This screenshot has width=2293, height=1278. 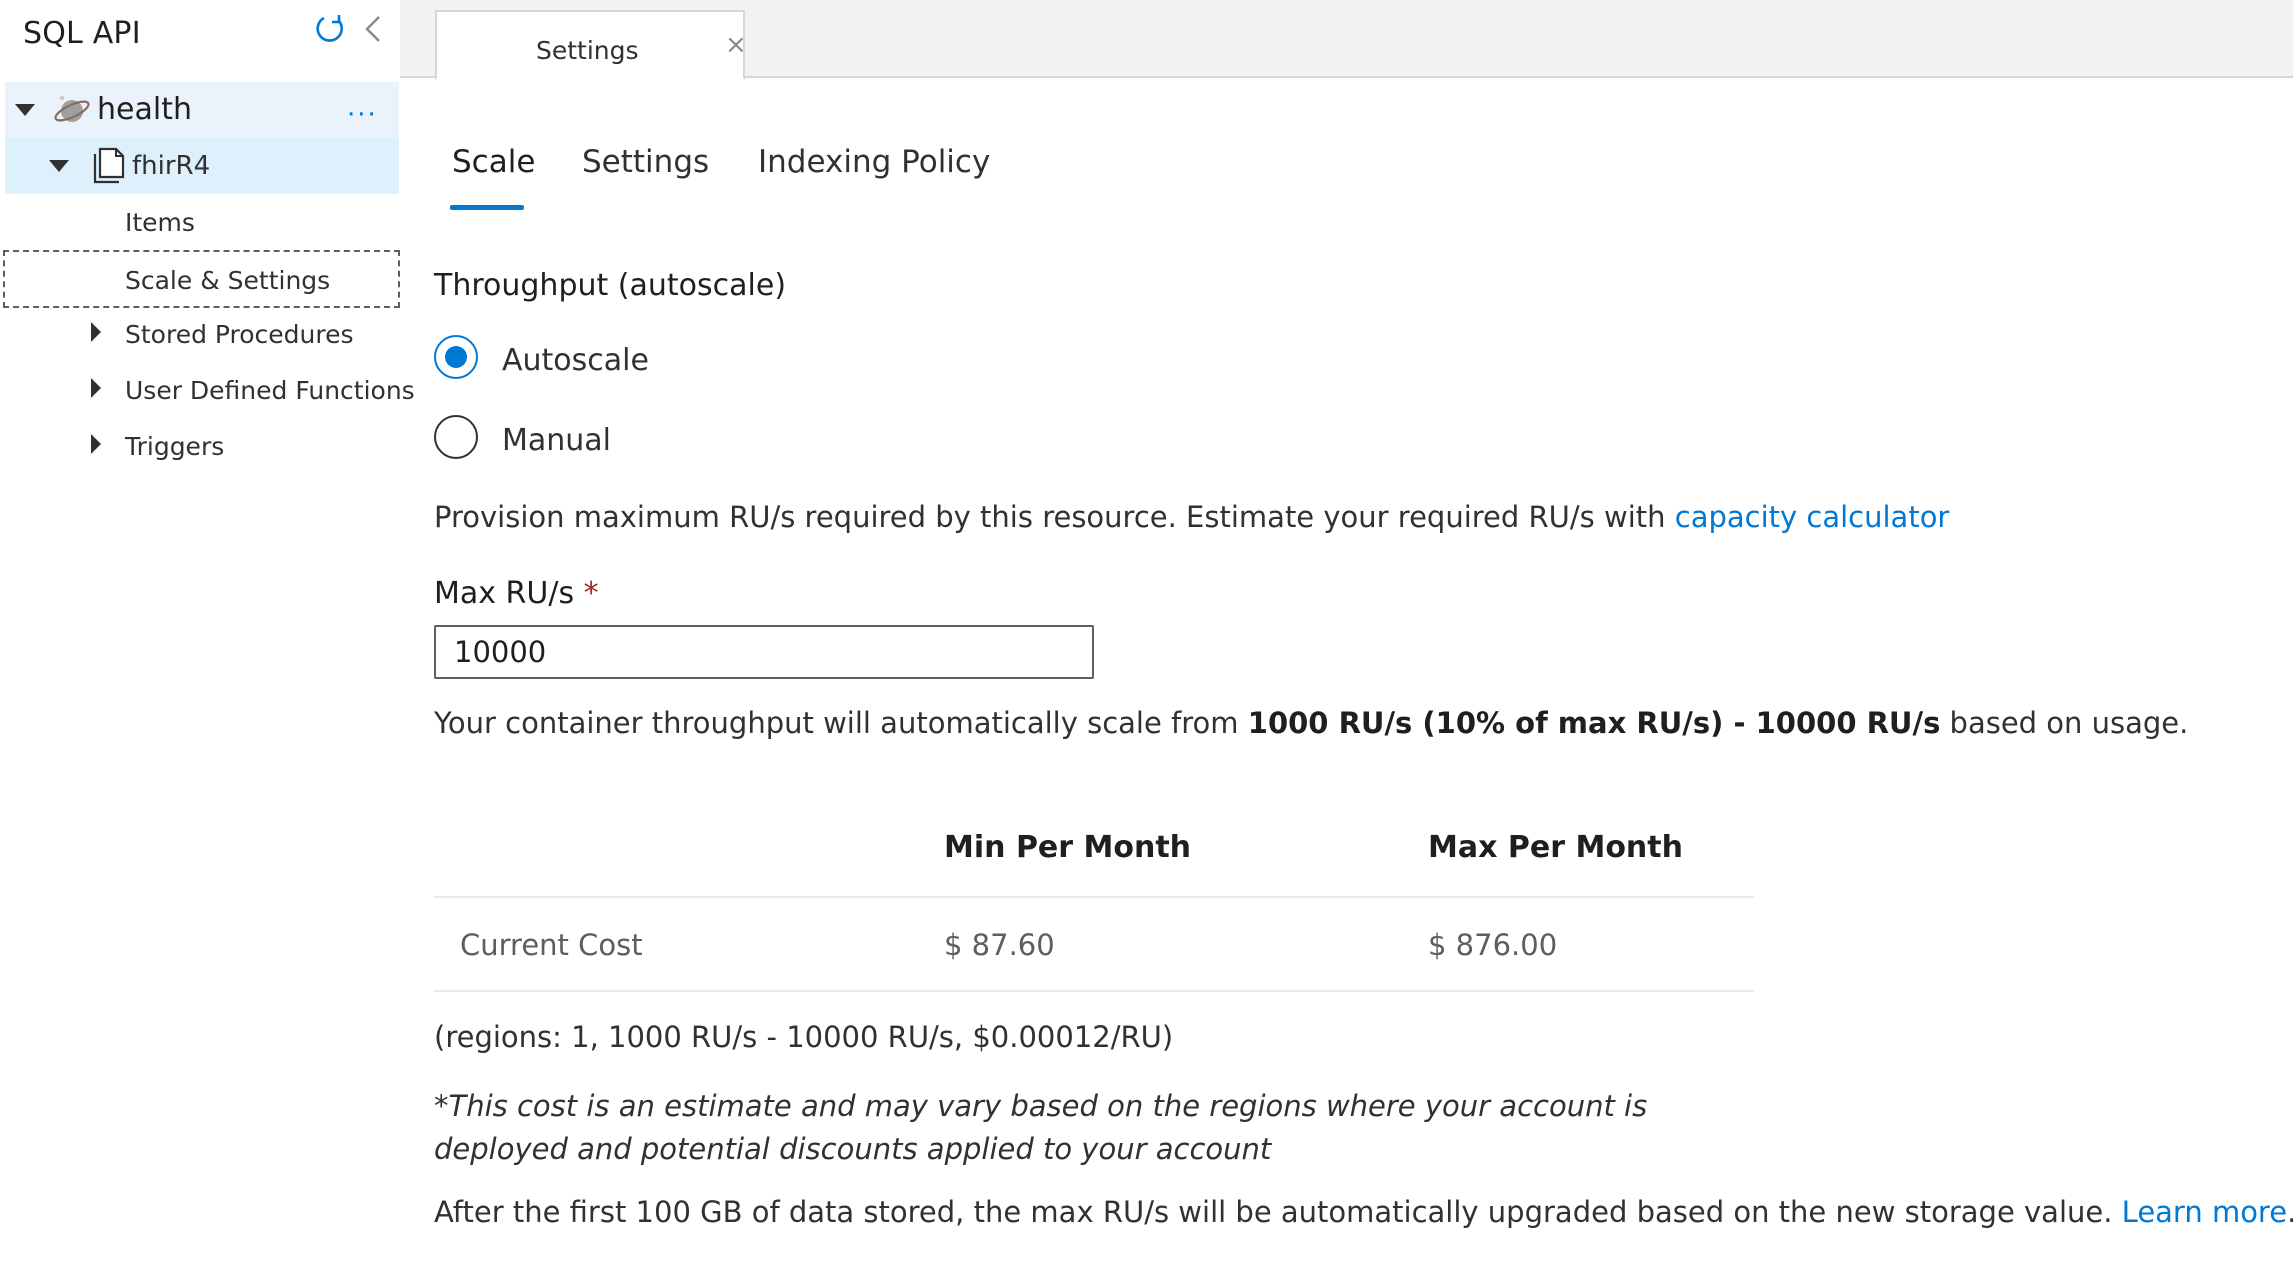 I want to click on min-cost-value: $ 87.60, so click(x=999, y=945).